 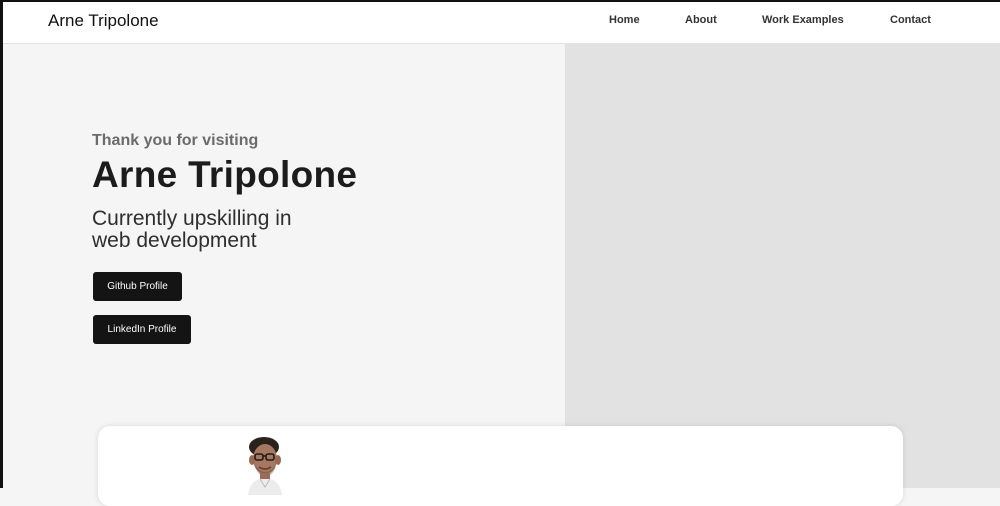 What do you see at coordinates (142, 329) in the screenshot?
I see `linkedin-profile-button: LinkedIn Profile` at bounding box center [142, 329].